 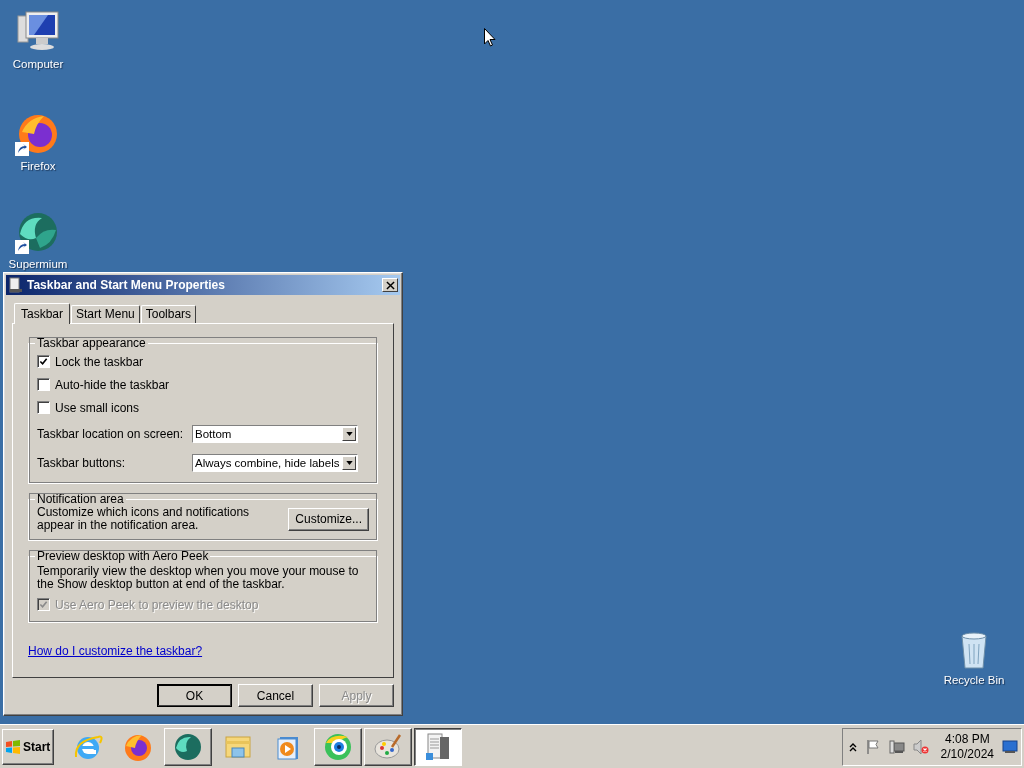 What do you see at coordinates (275, 462) in the screenshot?
I see `dropdown: Always combine, hide labels` at bounding box center [275, 462].